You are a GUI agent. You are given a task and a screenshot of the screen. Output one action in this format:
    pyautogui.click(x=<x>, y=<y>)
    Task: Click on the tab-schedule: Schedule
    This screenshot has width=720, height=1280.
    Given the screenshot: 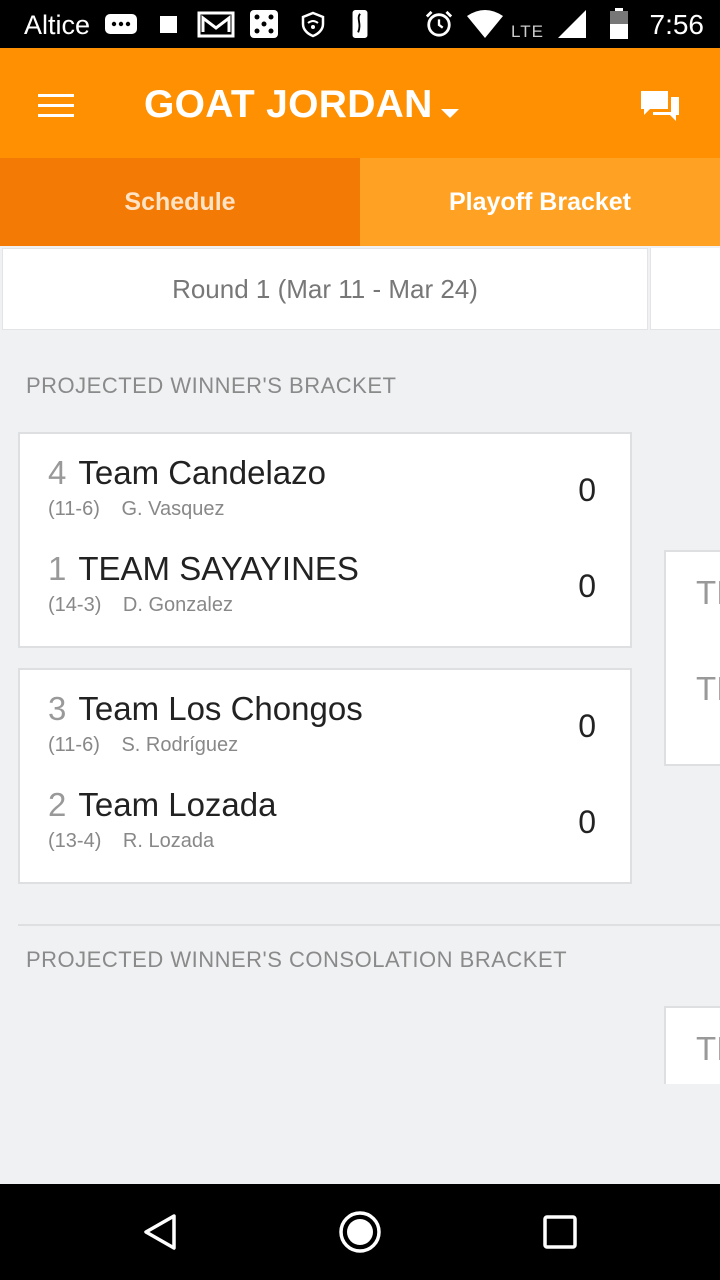 What is the action you would take?
    pyautogui.click(x=180, y=202)
    